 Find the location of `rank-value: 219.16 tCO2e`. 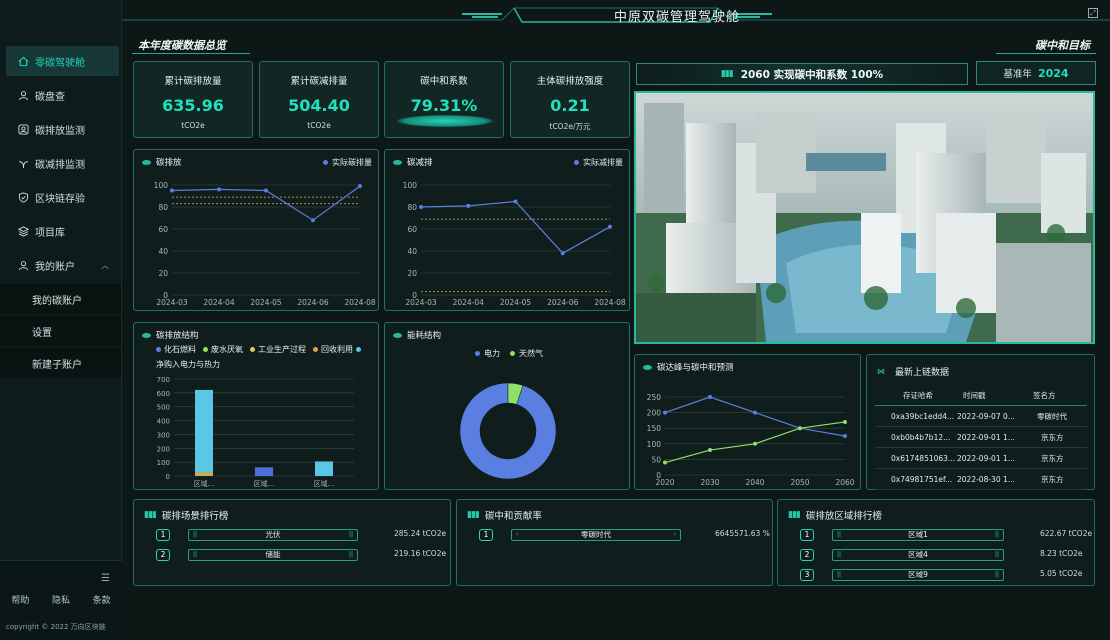

rank-value: 219.16 tCO2e is located at coordinates (420, 553).